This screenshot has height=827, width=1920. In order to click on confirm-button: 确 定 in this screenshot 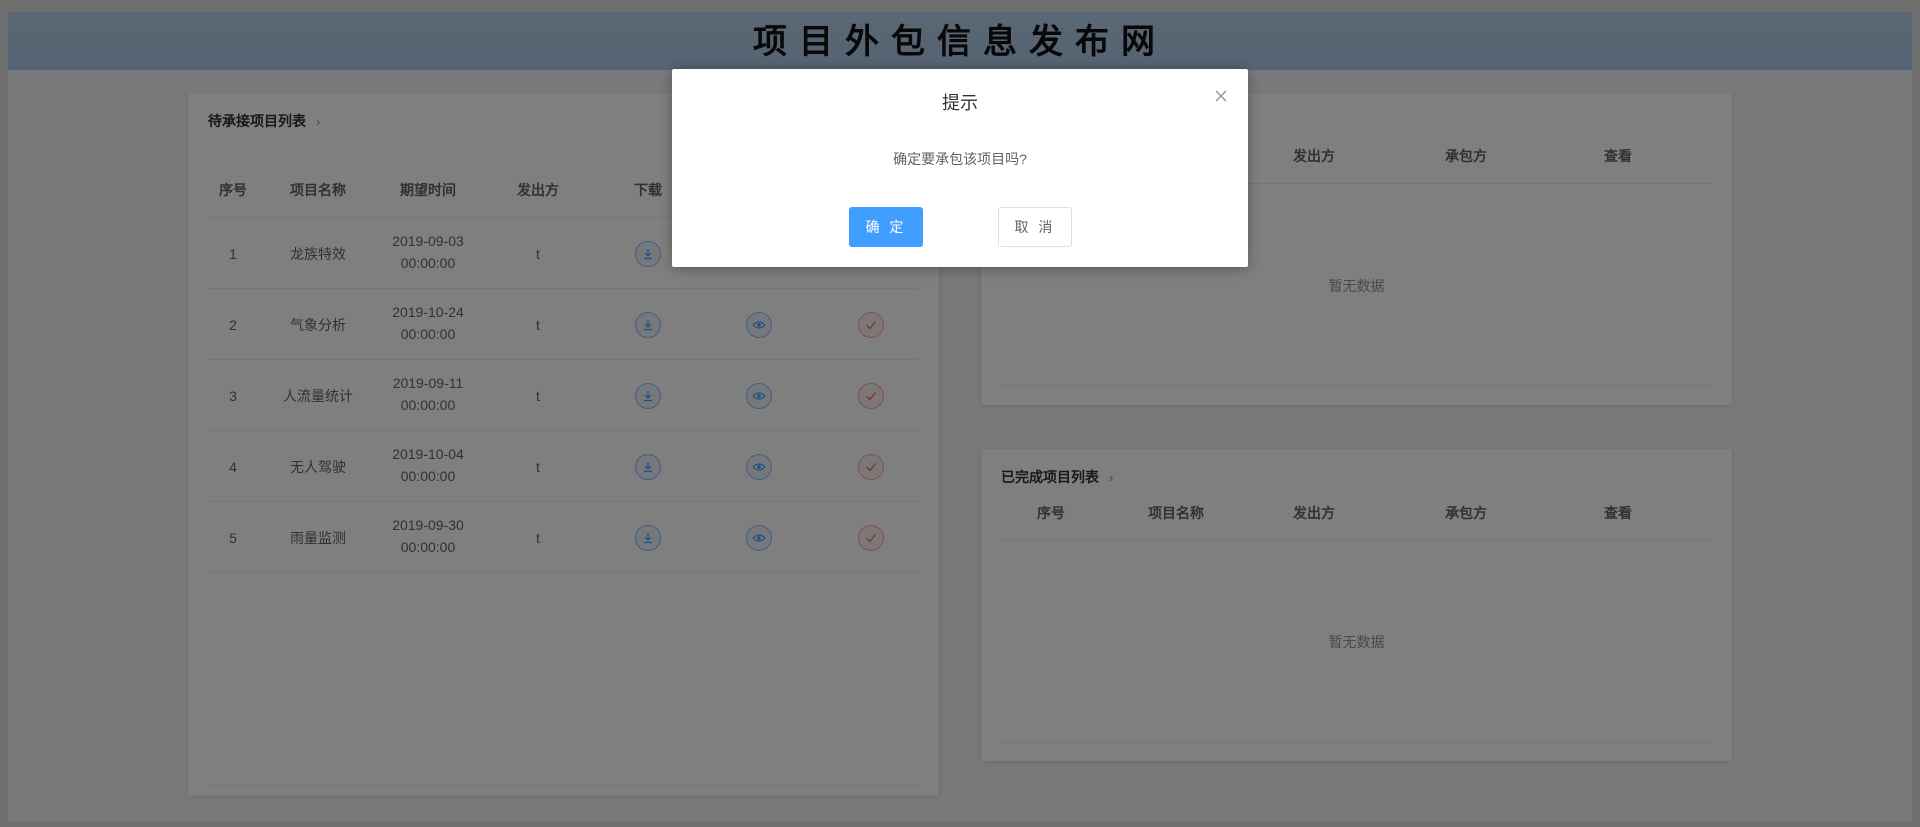, I will do `click(886, 227)`.